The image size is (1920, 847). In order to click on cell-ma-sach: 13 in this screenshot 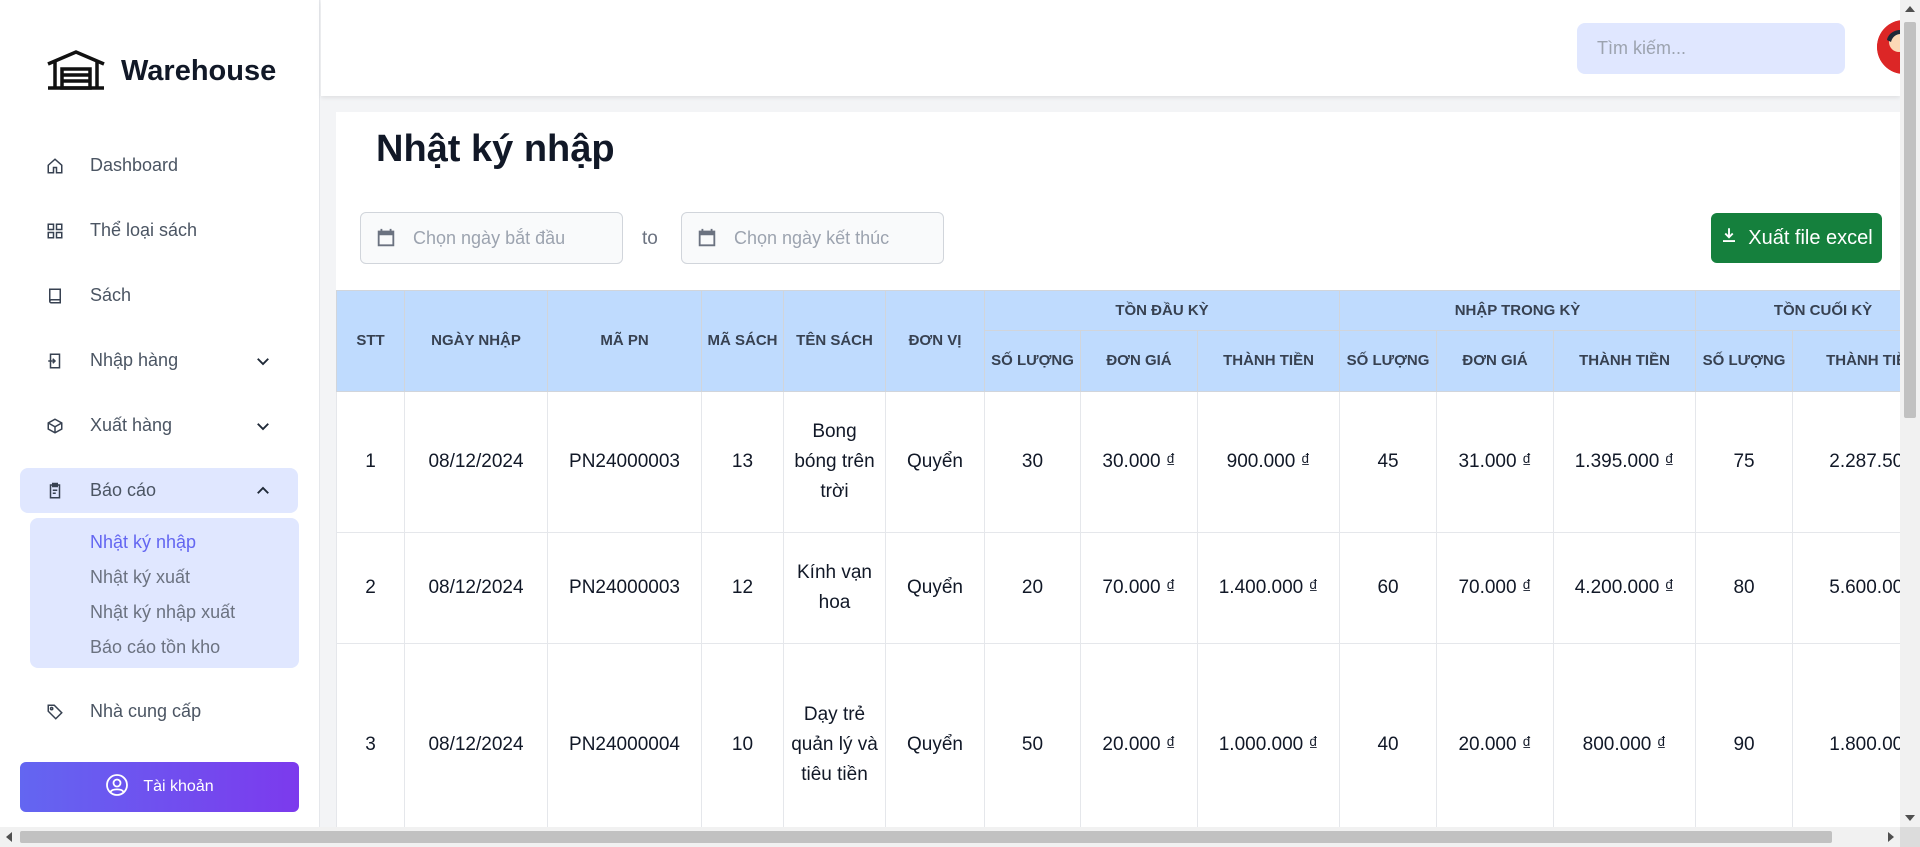, I will do `click(742, 462)`.